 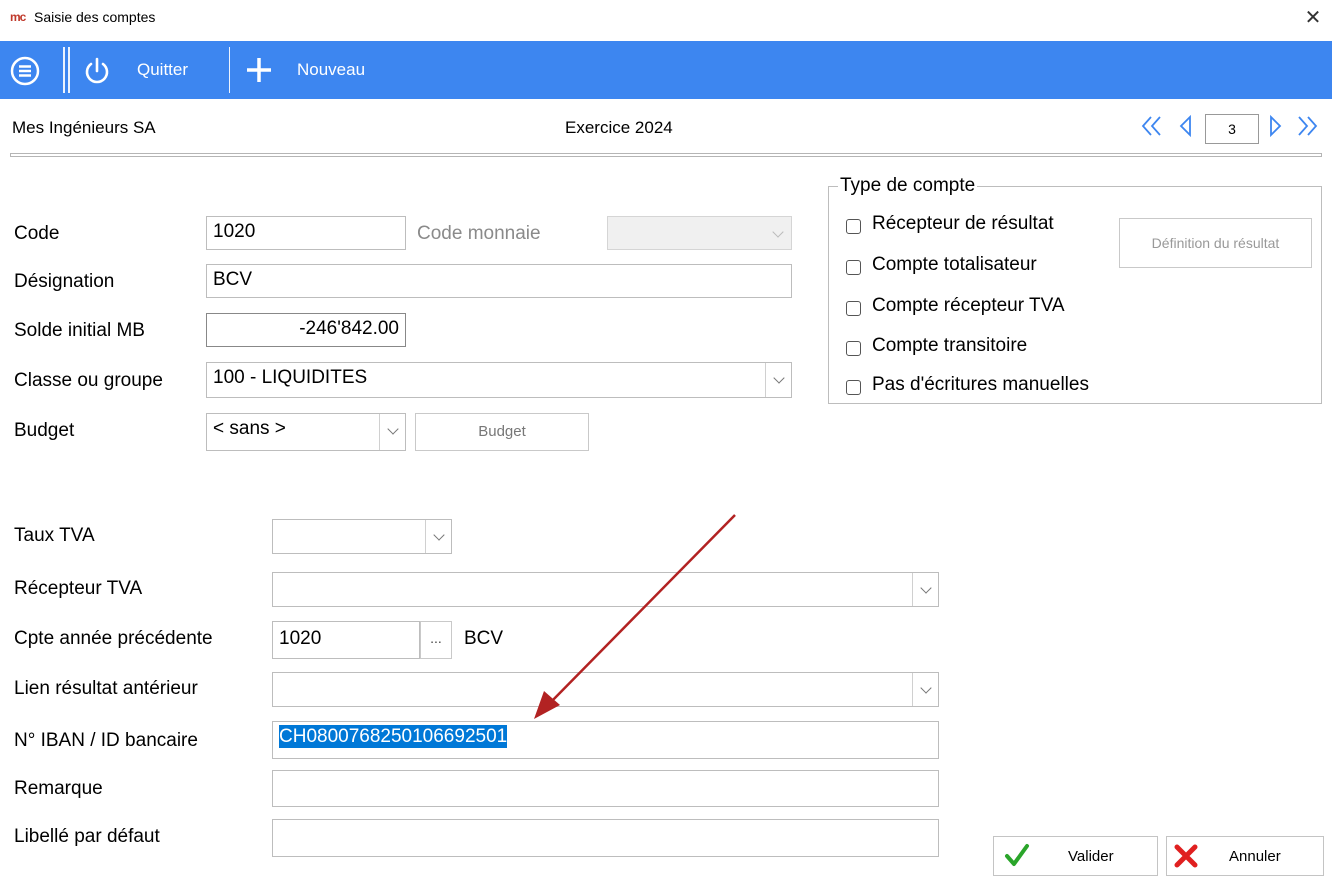 I want to click on budget-value: < sans >, so click(x=249, y=428).